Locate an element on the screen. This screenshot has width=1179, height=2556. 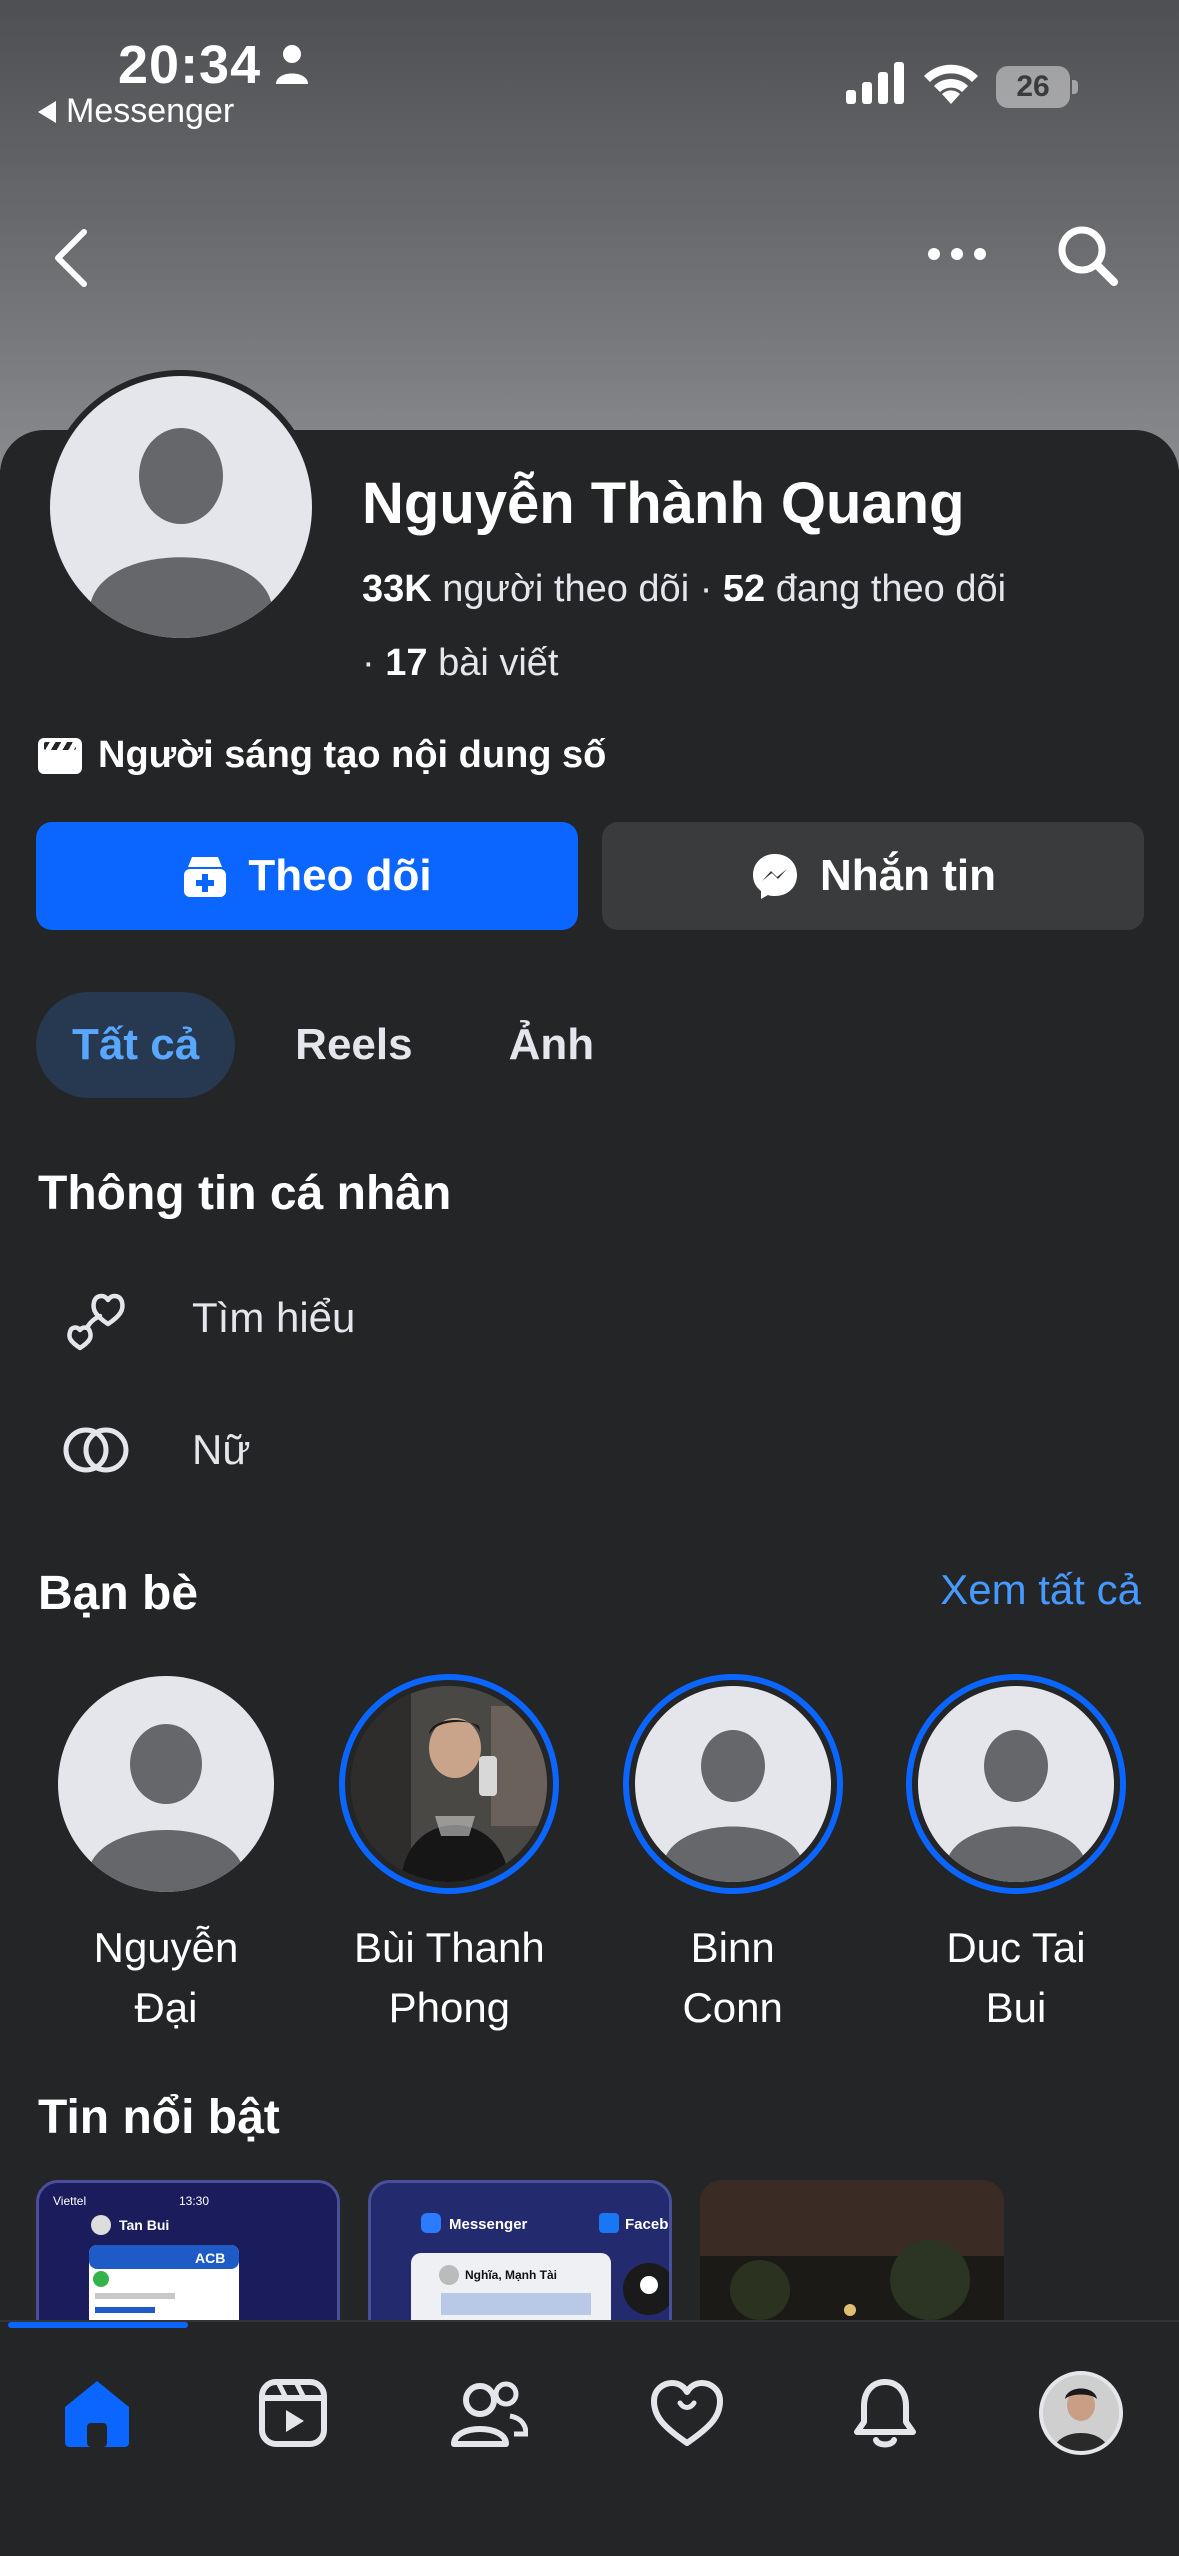
more-dots-icon is located at coordinates (957, 254).